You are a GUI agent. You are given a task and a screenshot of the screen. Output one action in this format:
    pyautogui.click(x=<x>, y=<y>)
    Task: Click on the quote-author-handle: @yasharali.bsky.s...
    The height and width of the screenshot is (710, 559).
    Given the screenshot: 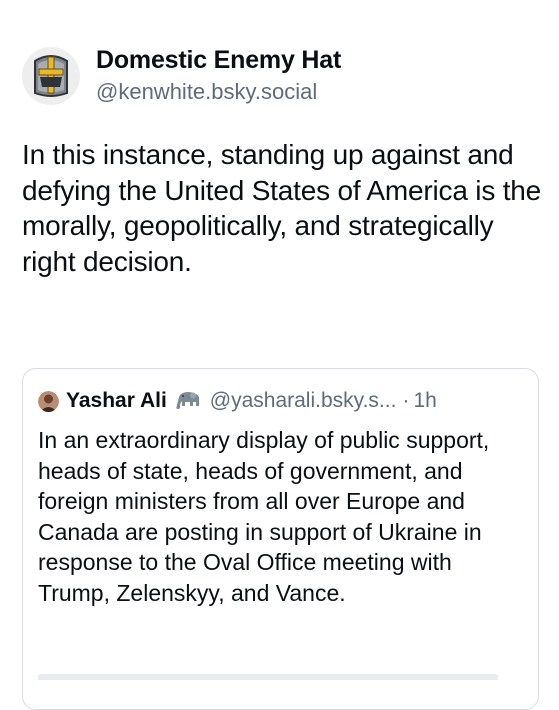 What is the action you would take?
    pyautogui.click(x=303, y=401)
    